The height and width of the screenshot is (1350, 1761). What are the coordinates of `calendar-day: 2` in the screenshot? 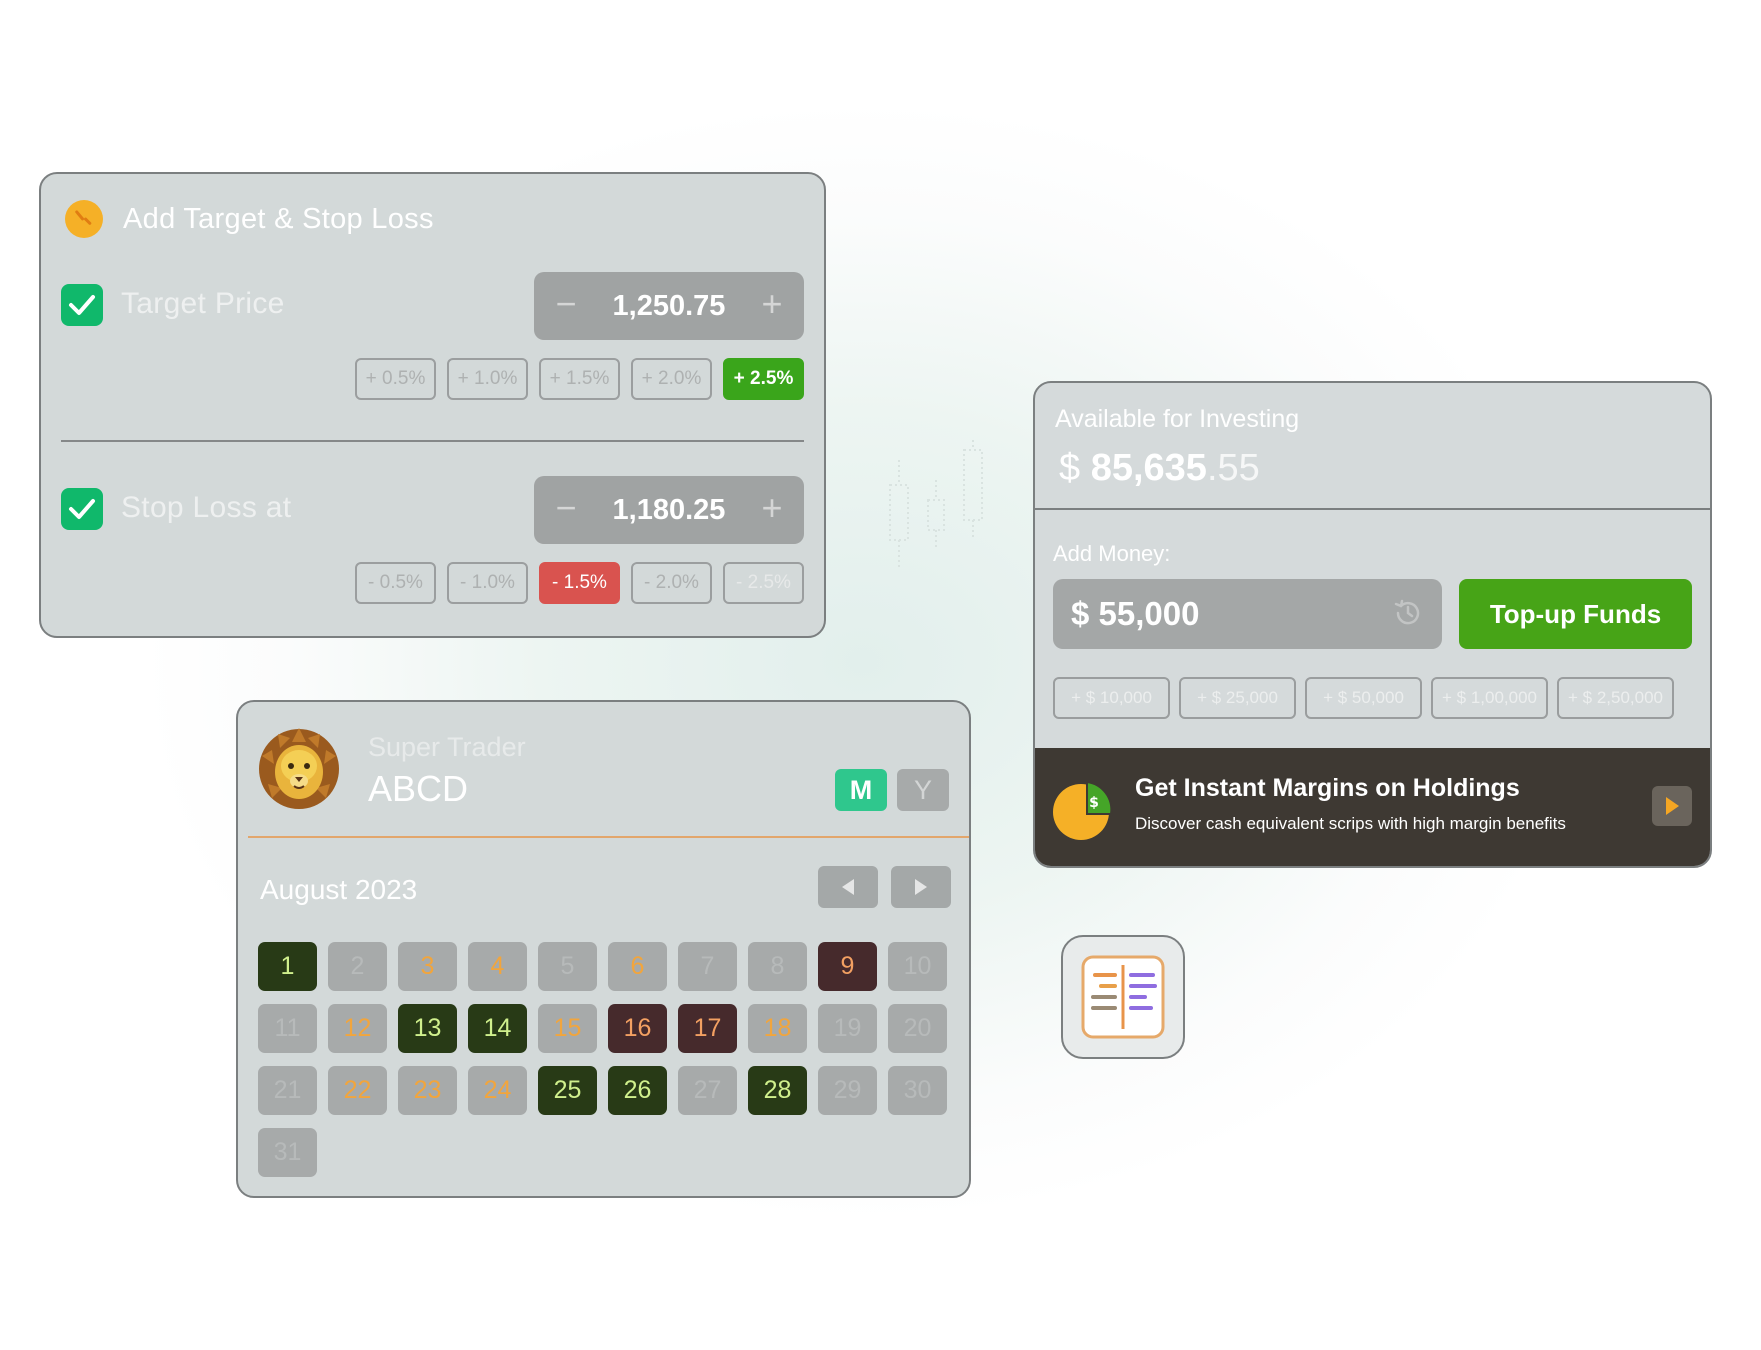 It's located at (357, 966).